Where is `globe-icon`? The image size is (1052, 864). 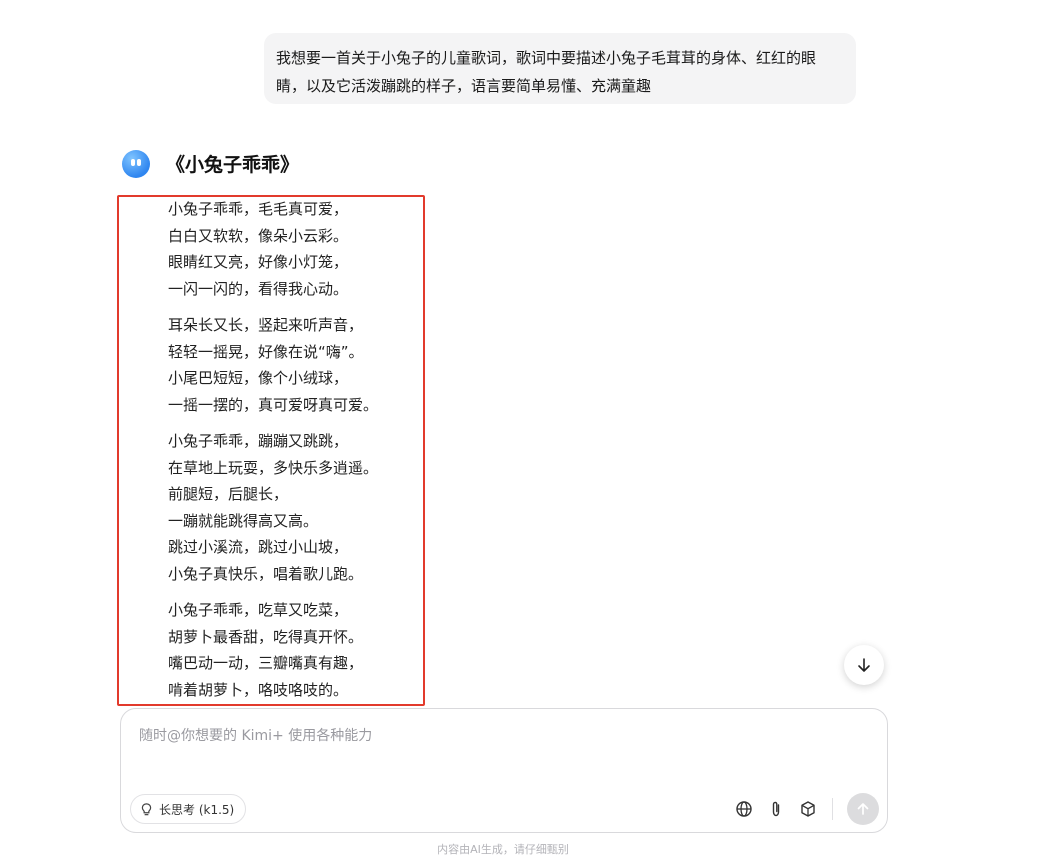
globe-icon is located at coordinates (744, 809).